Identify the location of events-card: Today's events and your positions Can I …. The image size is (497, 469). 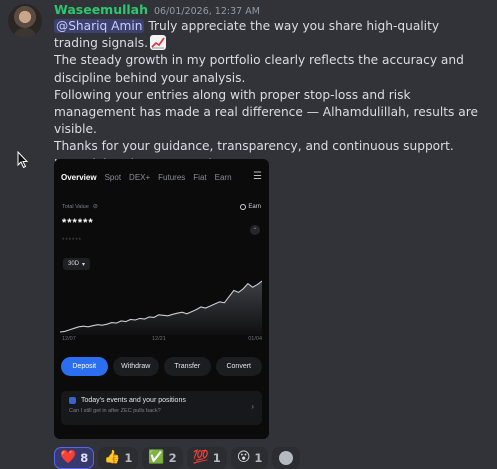
(161, 408).